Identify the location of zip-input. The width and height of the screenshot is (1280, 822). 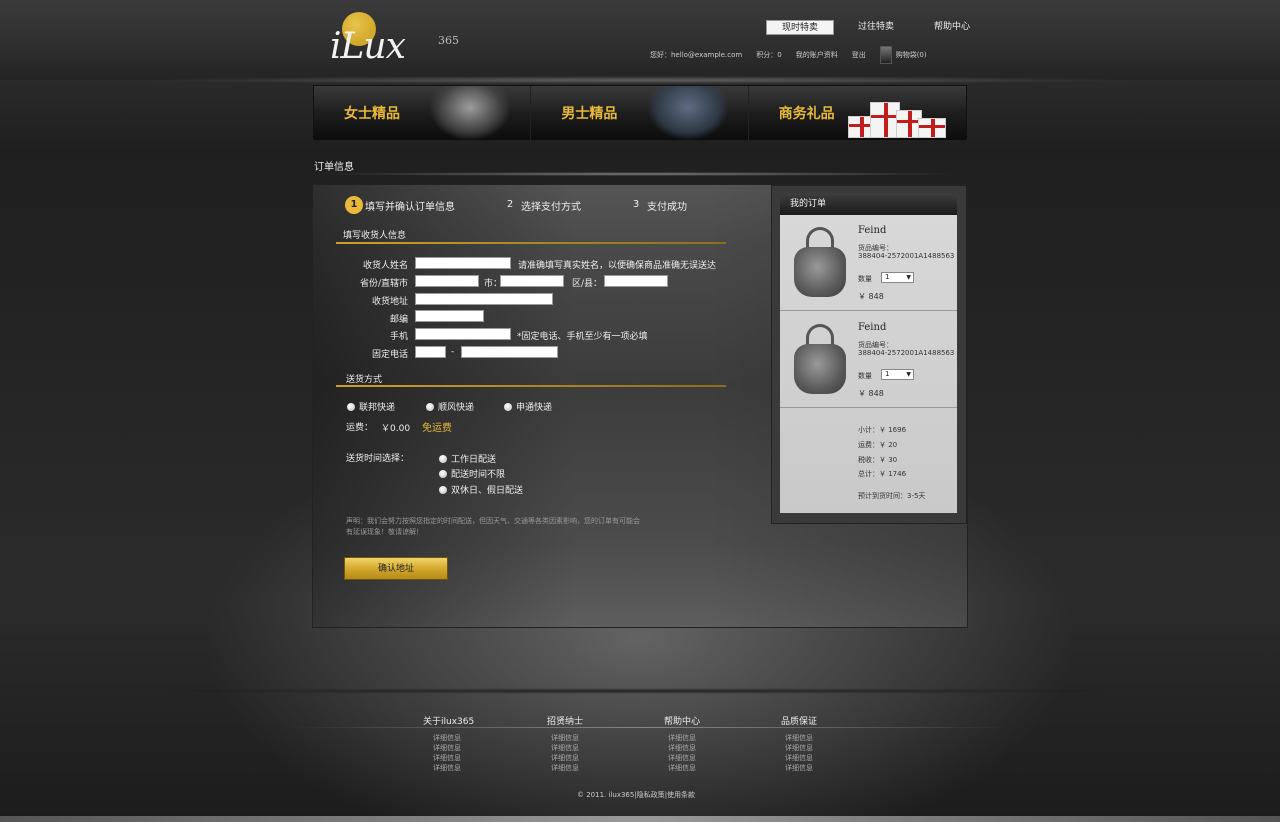
(449, 316).